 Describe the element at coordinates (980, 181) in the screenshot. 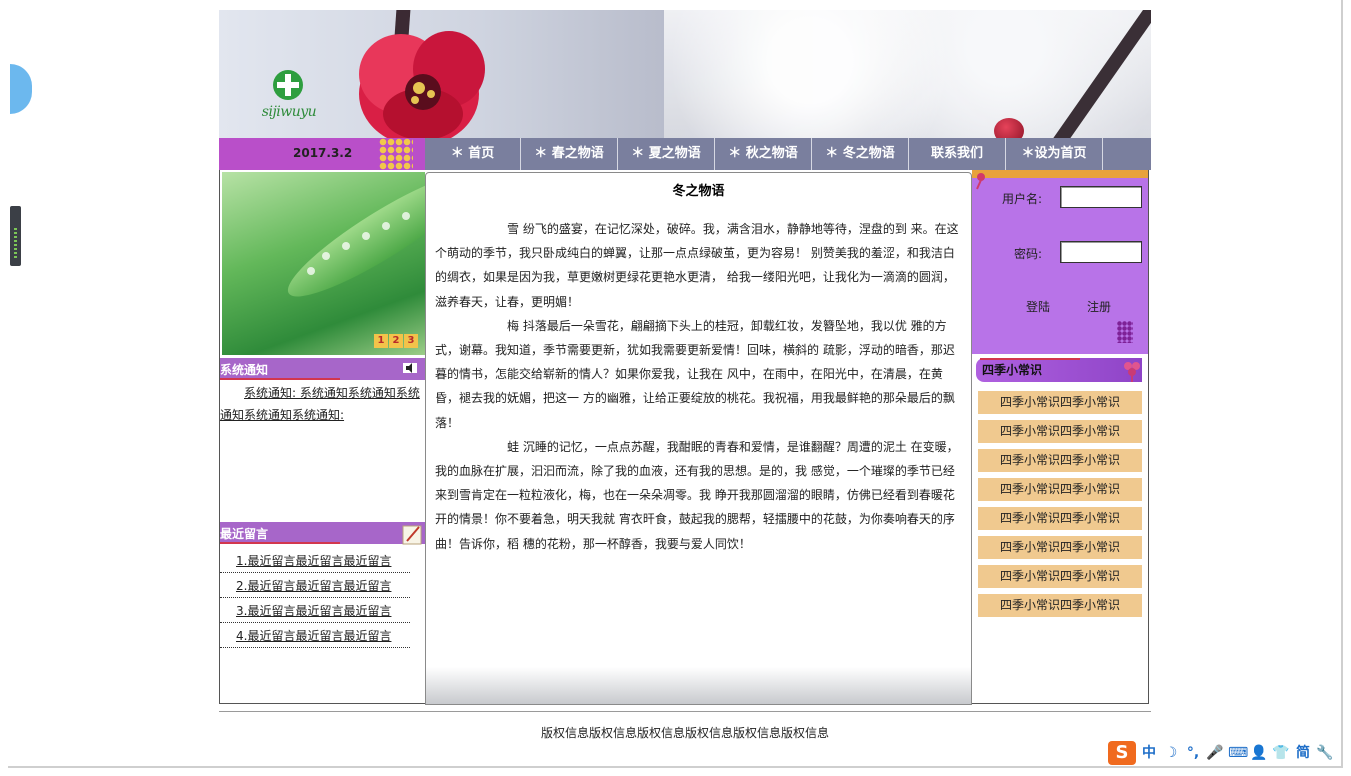

I see `pin-icon` at that location.